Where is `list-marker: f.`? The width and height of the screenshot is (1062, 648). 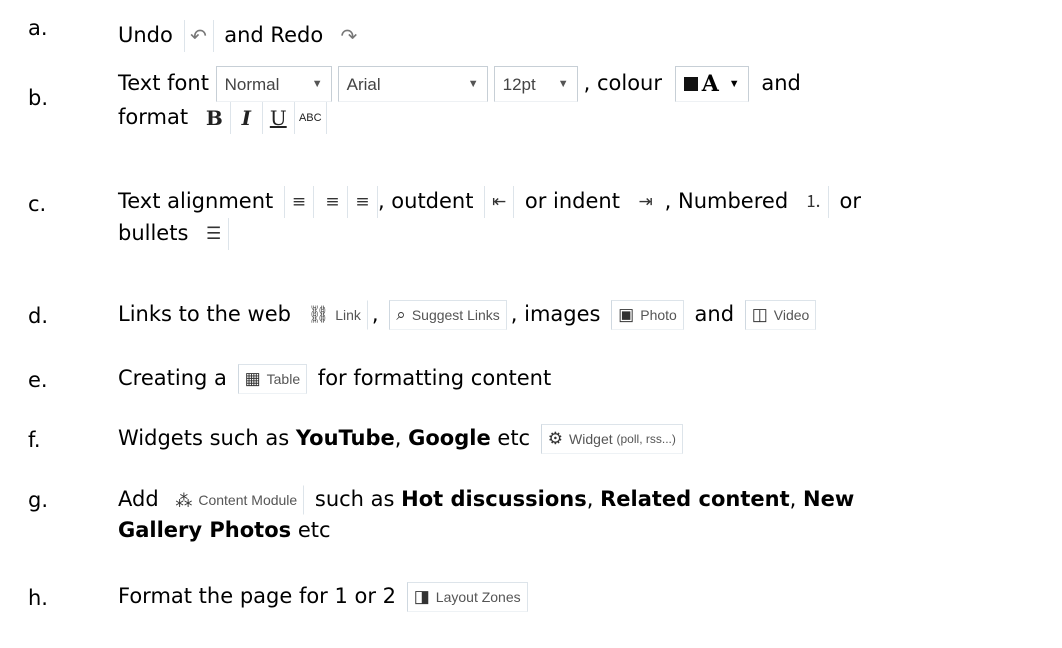 list-marker: f. is located at coordinates (34, 440).